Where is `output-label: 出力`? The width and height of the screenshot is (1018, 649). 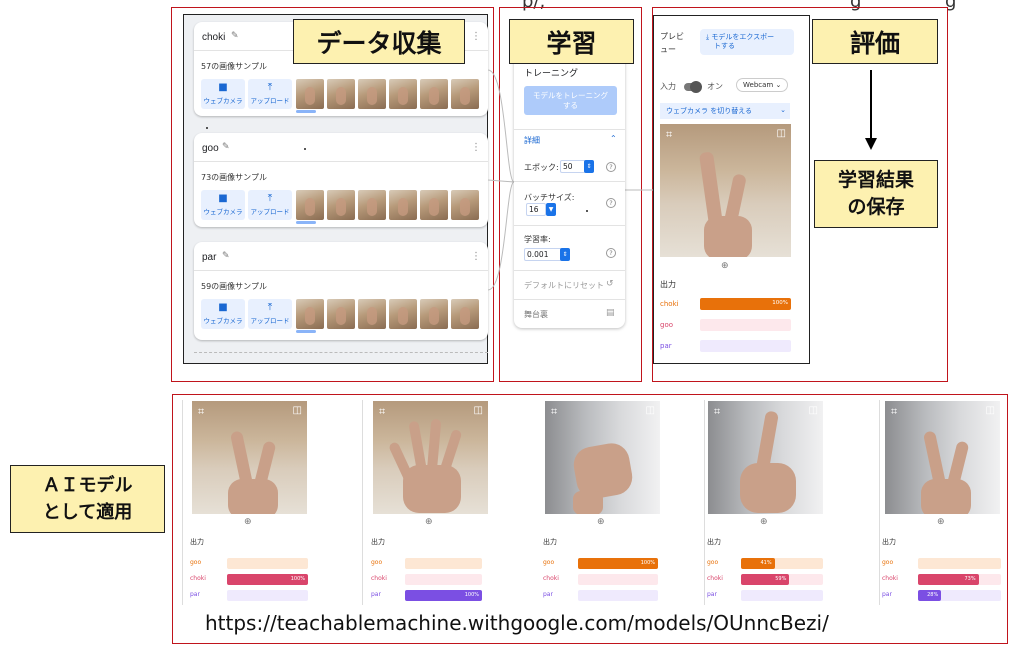
output-label: 出力 is located at coordinates (197, 542).